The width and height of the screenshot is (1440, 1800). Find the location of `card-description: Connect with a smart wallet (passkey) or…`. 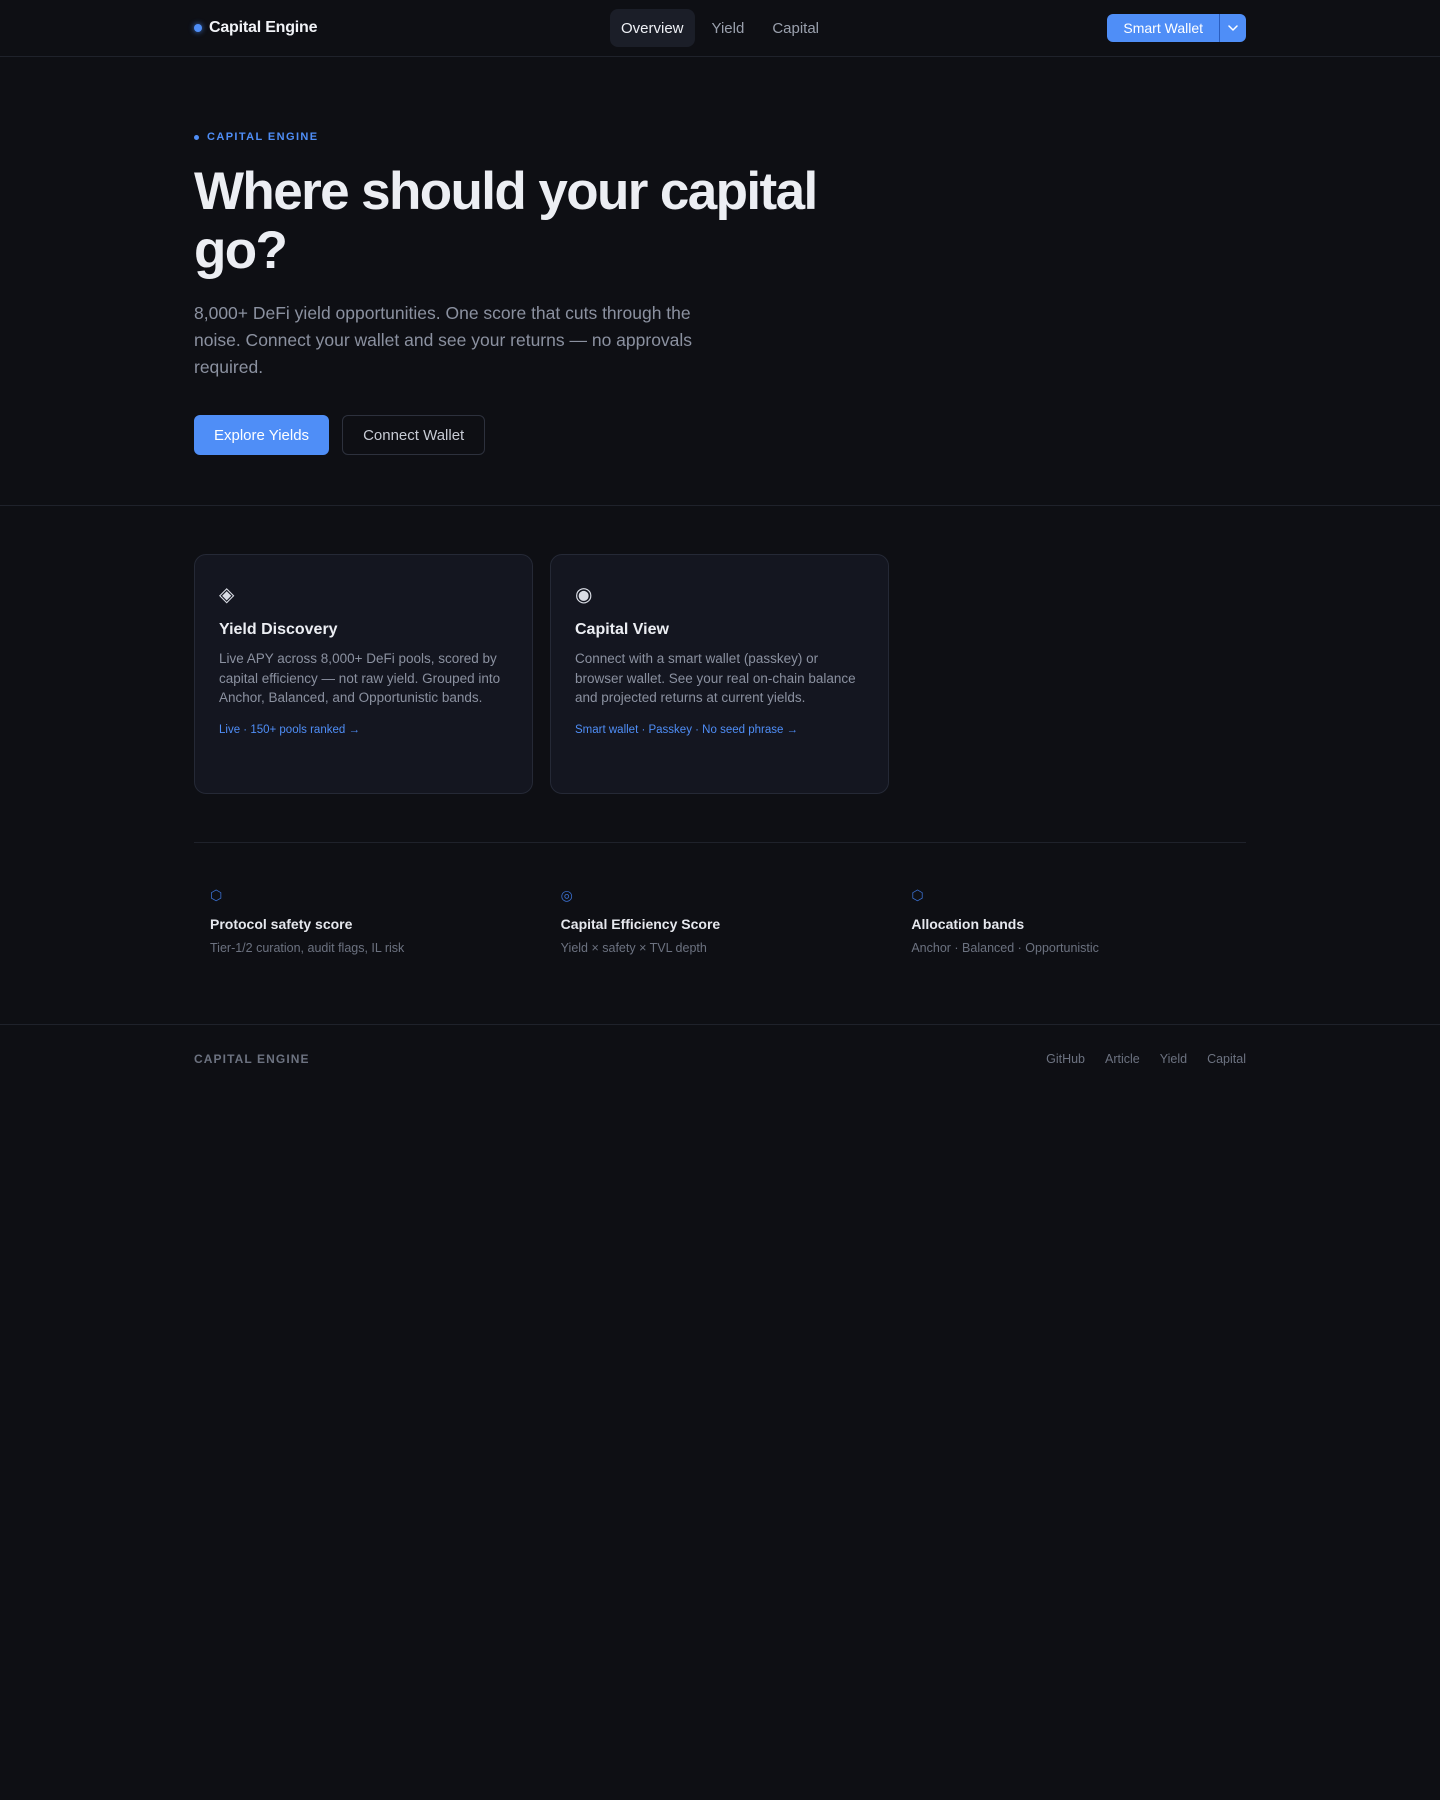

card-description: Connect with a smart wallet (passkey) or… is located at coordinates (715, 678).